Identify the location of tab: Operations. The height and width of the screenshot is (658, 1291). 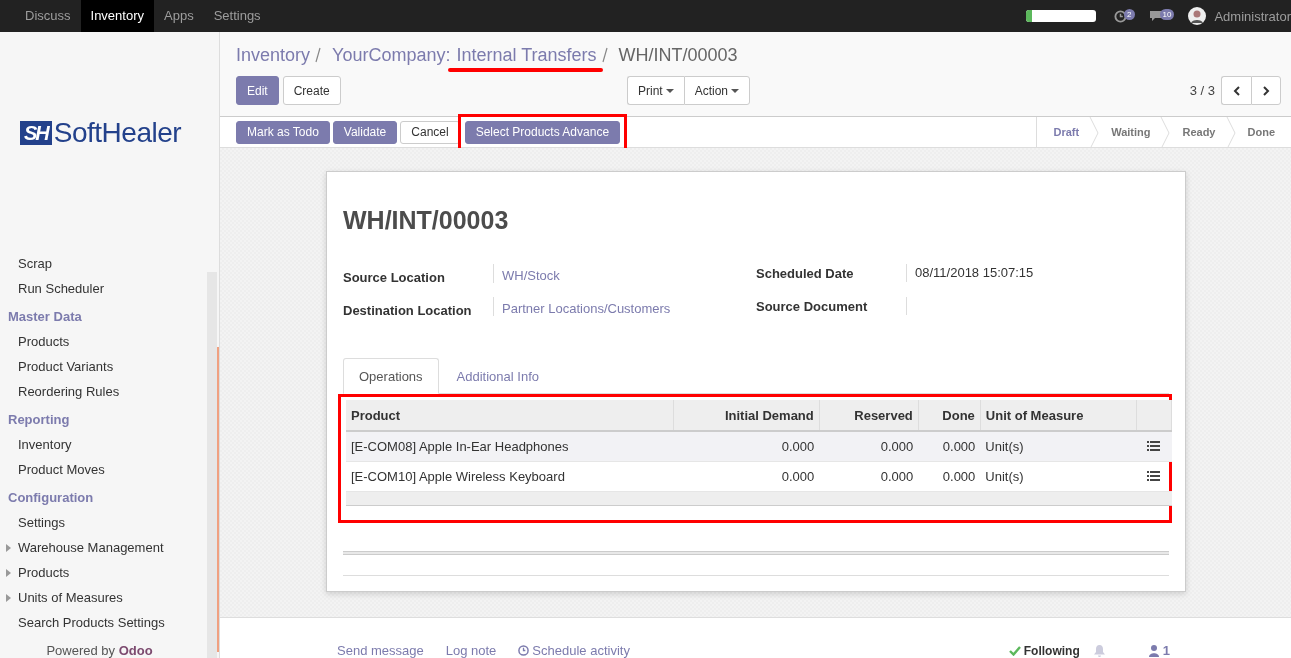
(391, 376).